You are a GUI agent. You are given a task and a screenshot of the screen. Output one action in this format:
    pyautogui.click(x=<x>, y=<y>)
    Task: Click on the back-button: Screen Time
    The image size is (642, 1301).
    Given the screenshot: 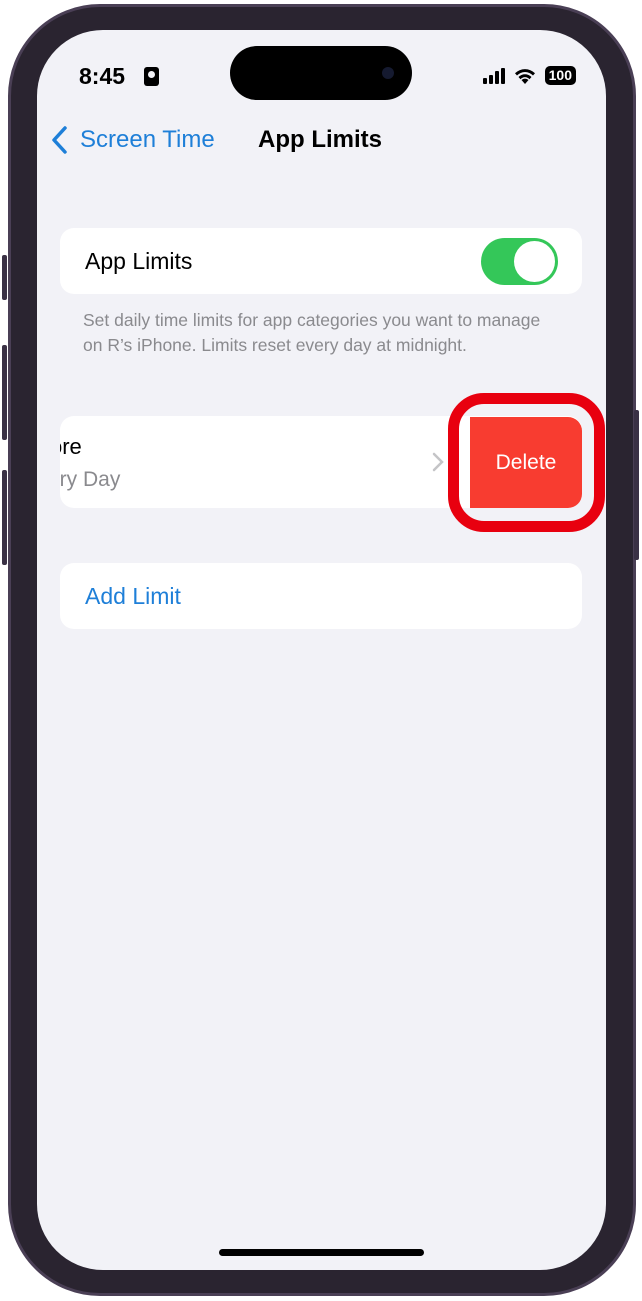 What is the action you would take?
    pyautogui.click(x=132, y=140)
    